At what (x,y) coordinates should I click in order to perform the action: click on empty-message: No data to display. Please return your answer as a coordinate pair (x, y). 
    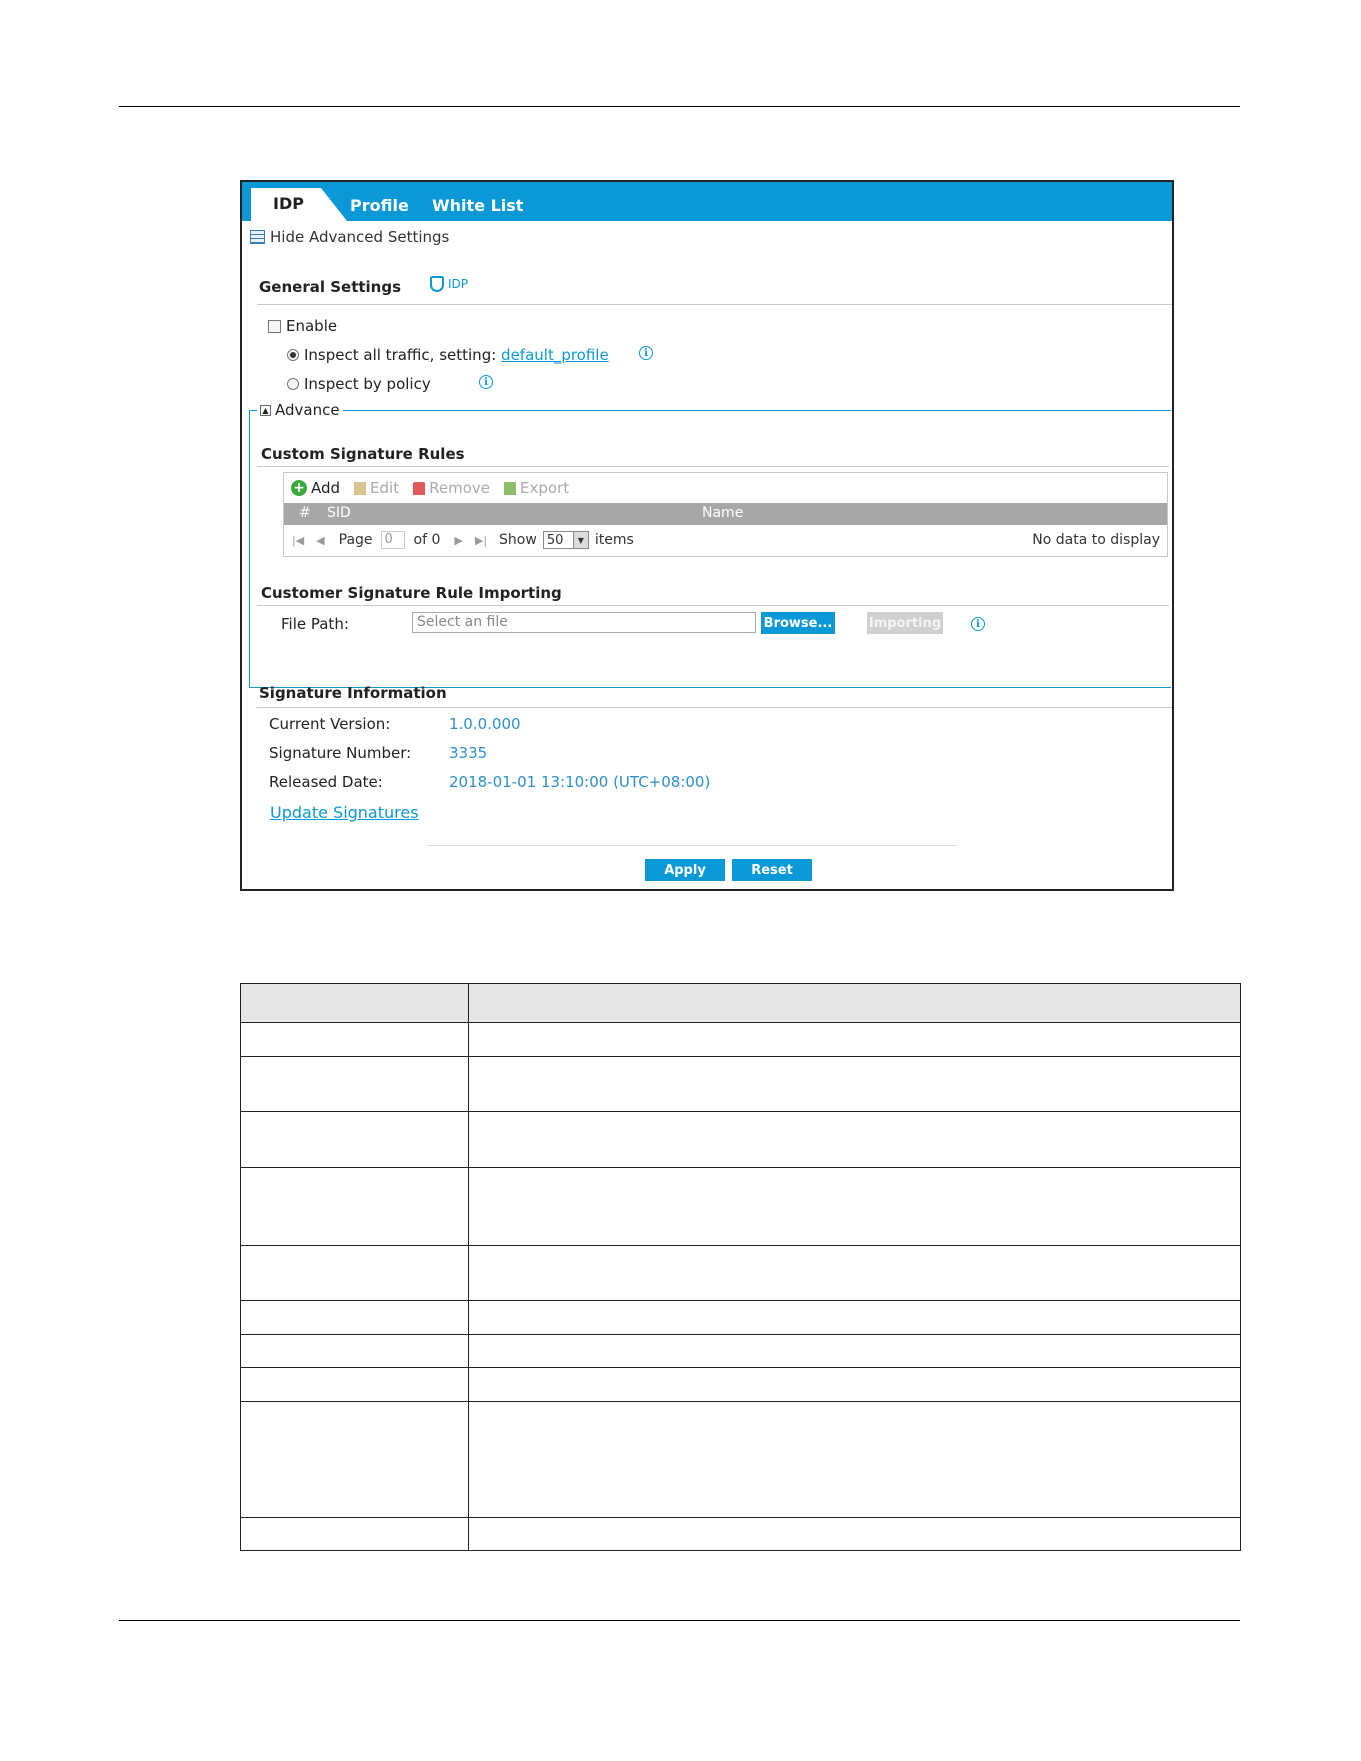
    Looking at the image, I should click on (1096, 540).